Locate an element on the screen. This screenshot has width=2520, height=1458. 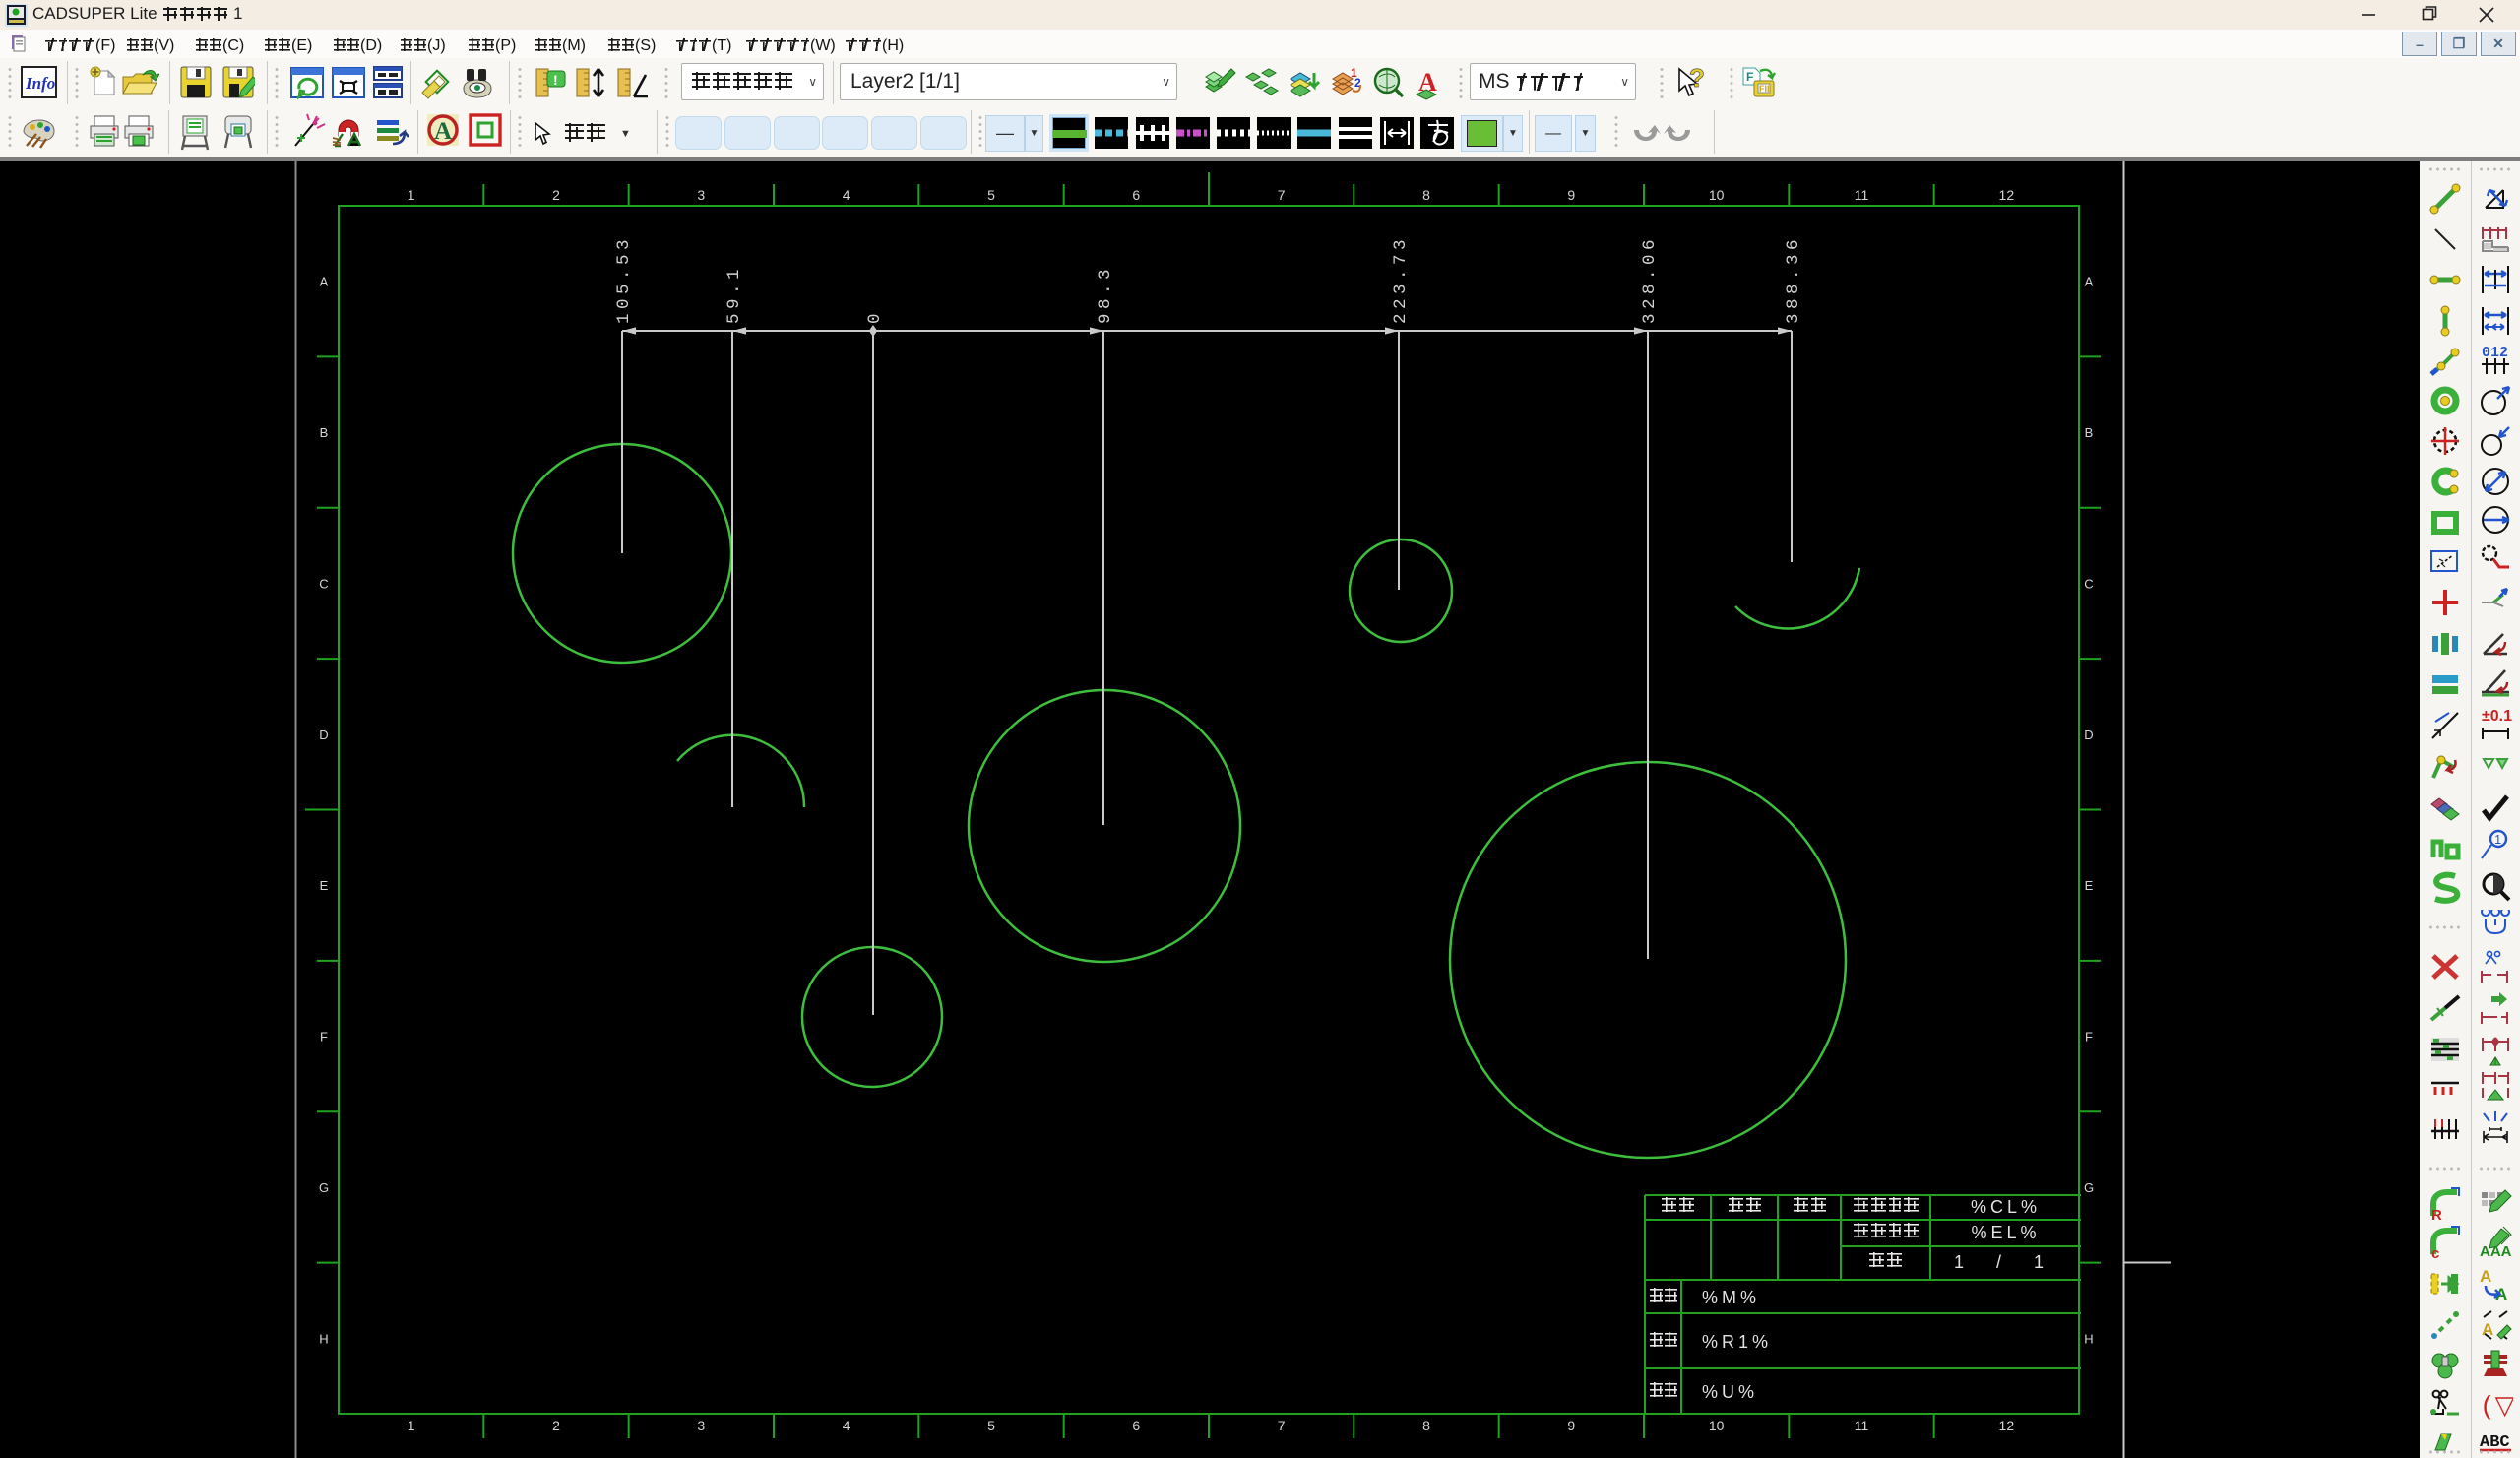
svg-text: c is located at coordinates (2435, 1252).